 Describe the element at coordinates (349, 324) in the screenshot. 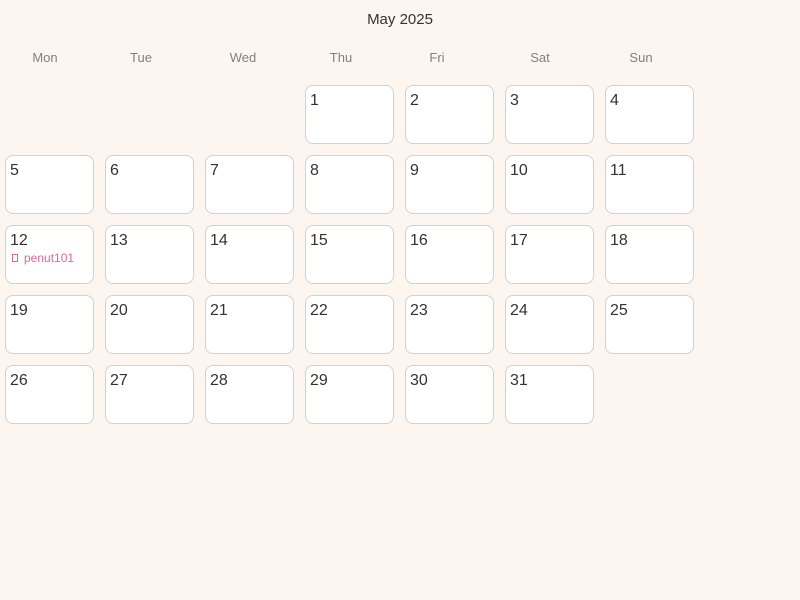

I see `day-cell-22: 22` at that location.